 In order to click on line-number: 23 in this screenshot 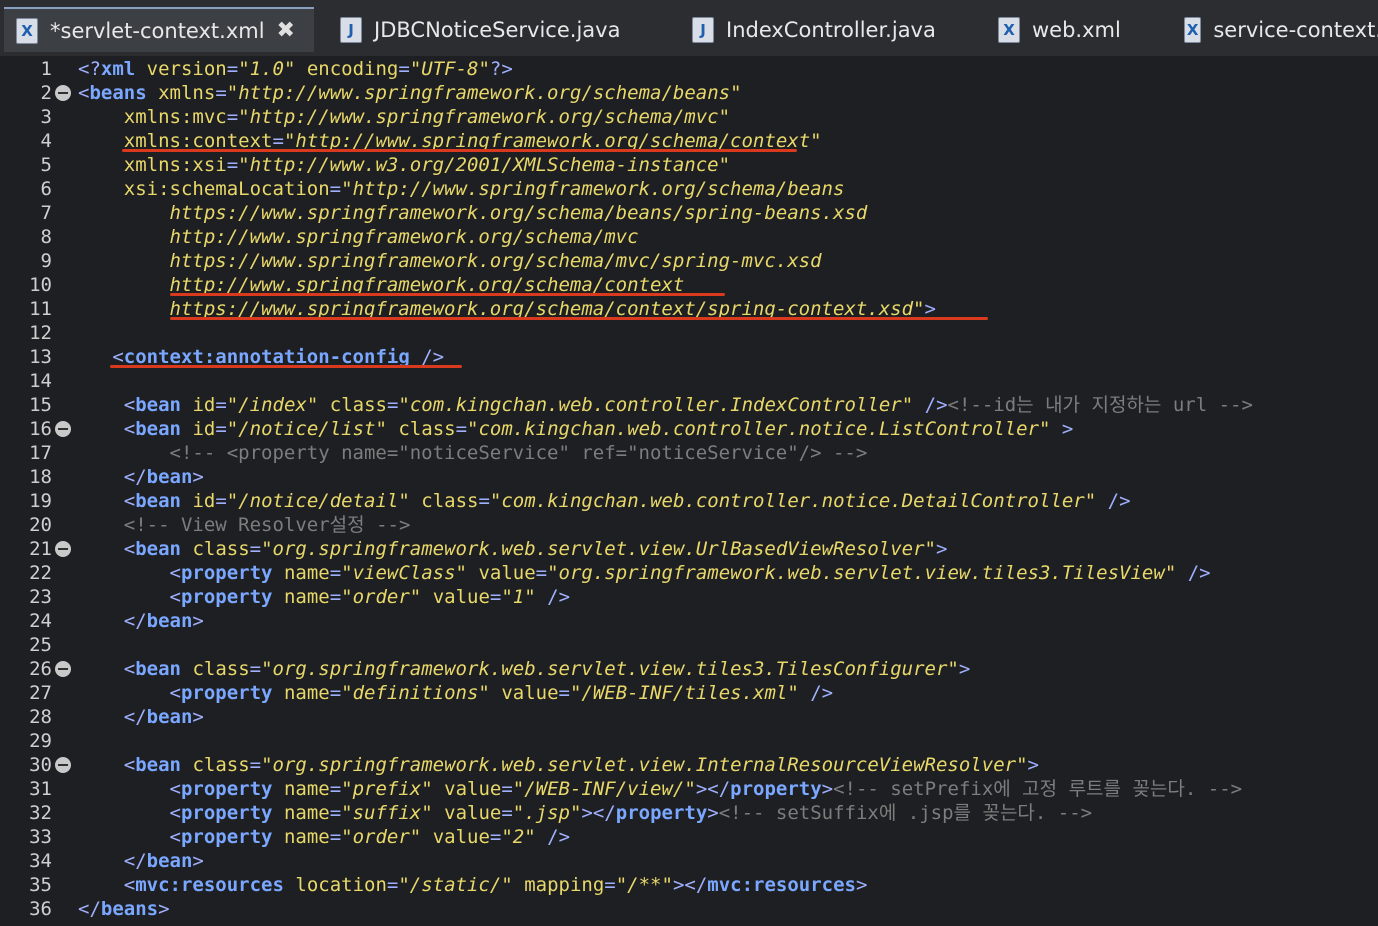, I will do `click(40, 597)`.